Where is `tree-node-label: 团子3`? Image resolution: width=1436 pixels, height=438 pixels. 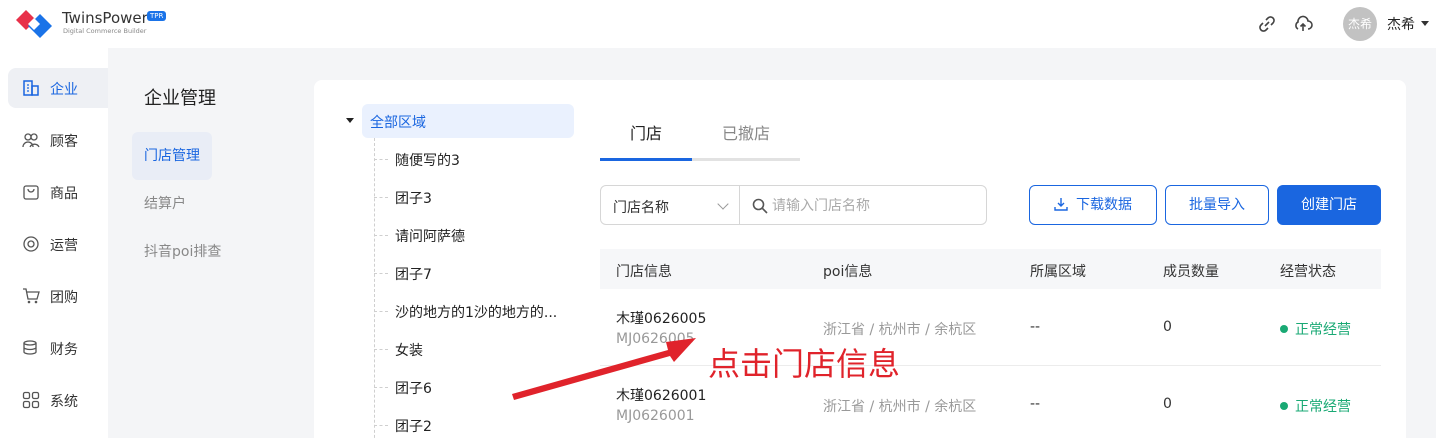 tree-node-label: 团子3 is located at coordinates (413, 199).